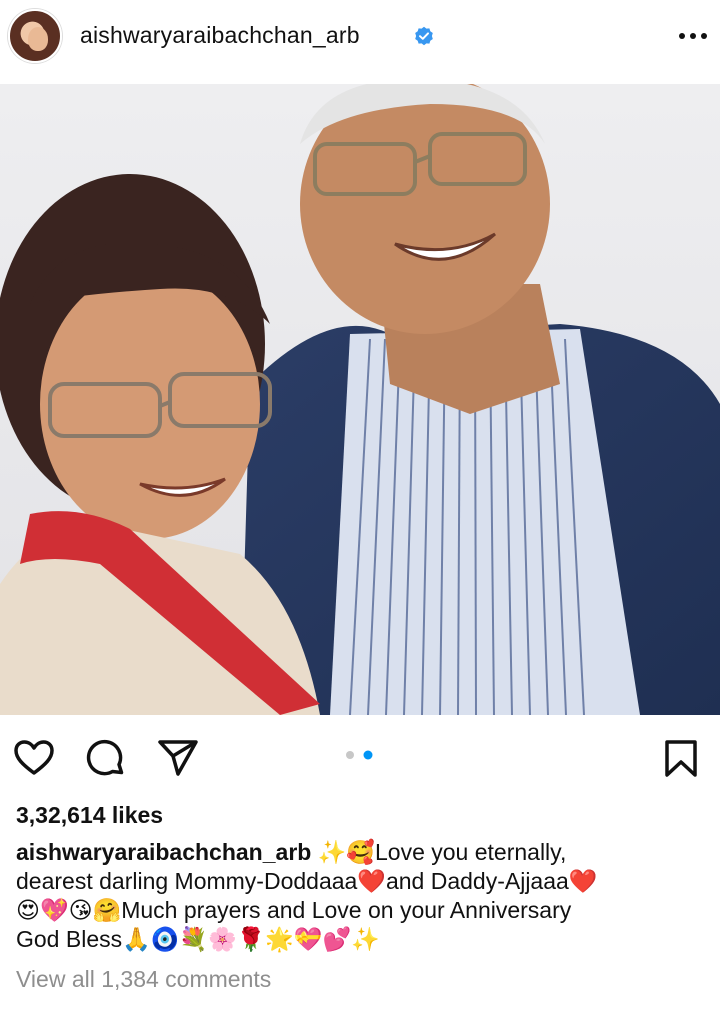 The width and height of the screenshot is (720, 1010). What do you see at coordinates (681, 759) in the screenshot?
I see `bookmark-icon` at bounding box center [681, 759].